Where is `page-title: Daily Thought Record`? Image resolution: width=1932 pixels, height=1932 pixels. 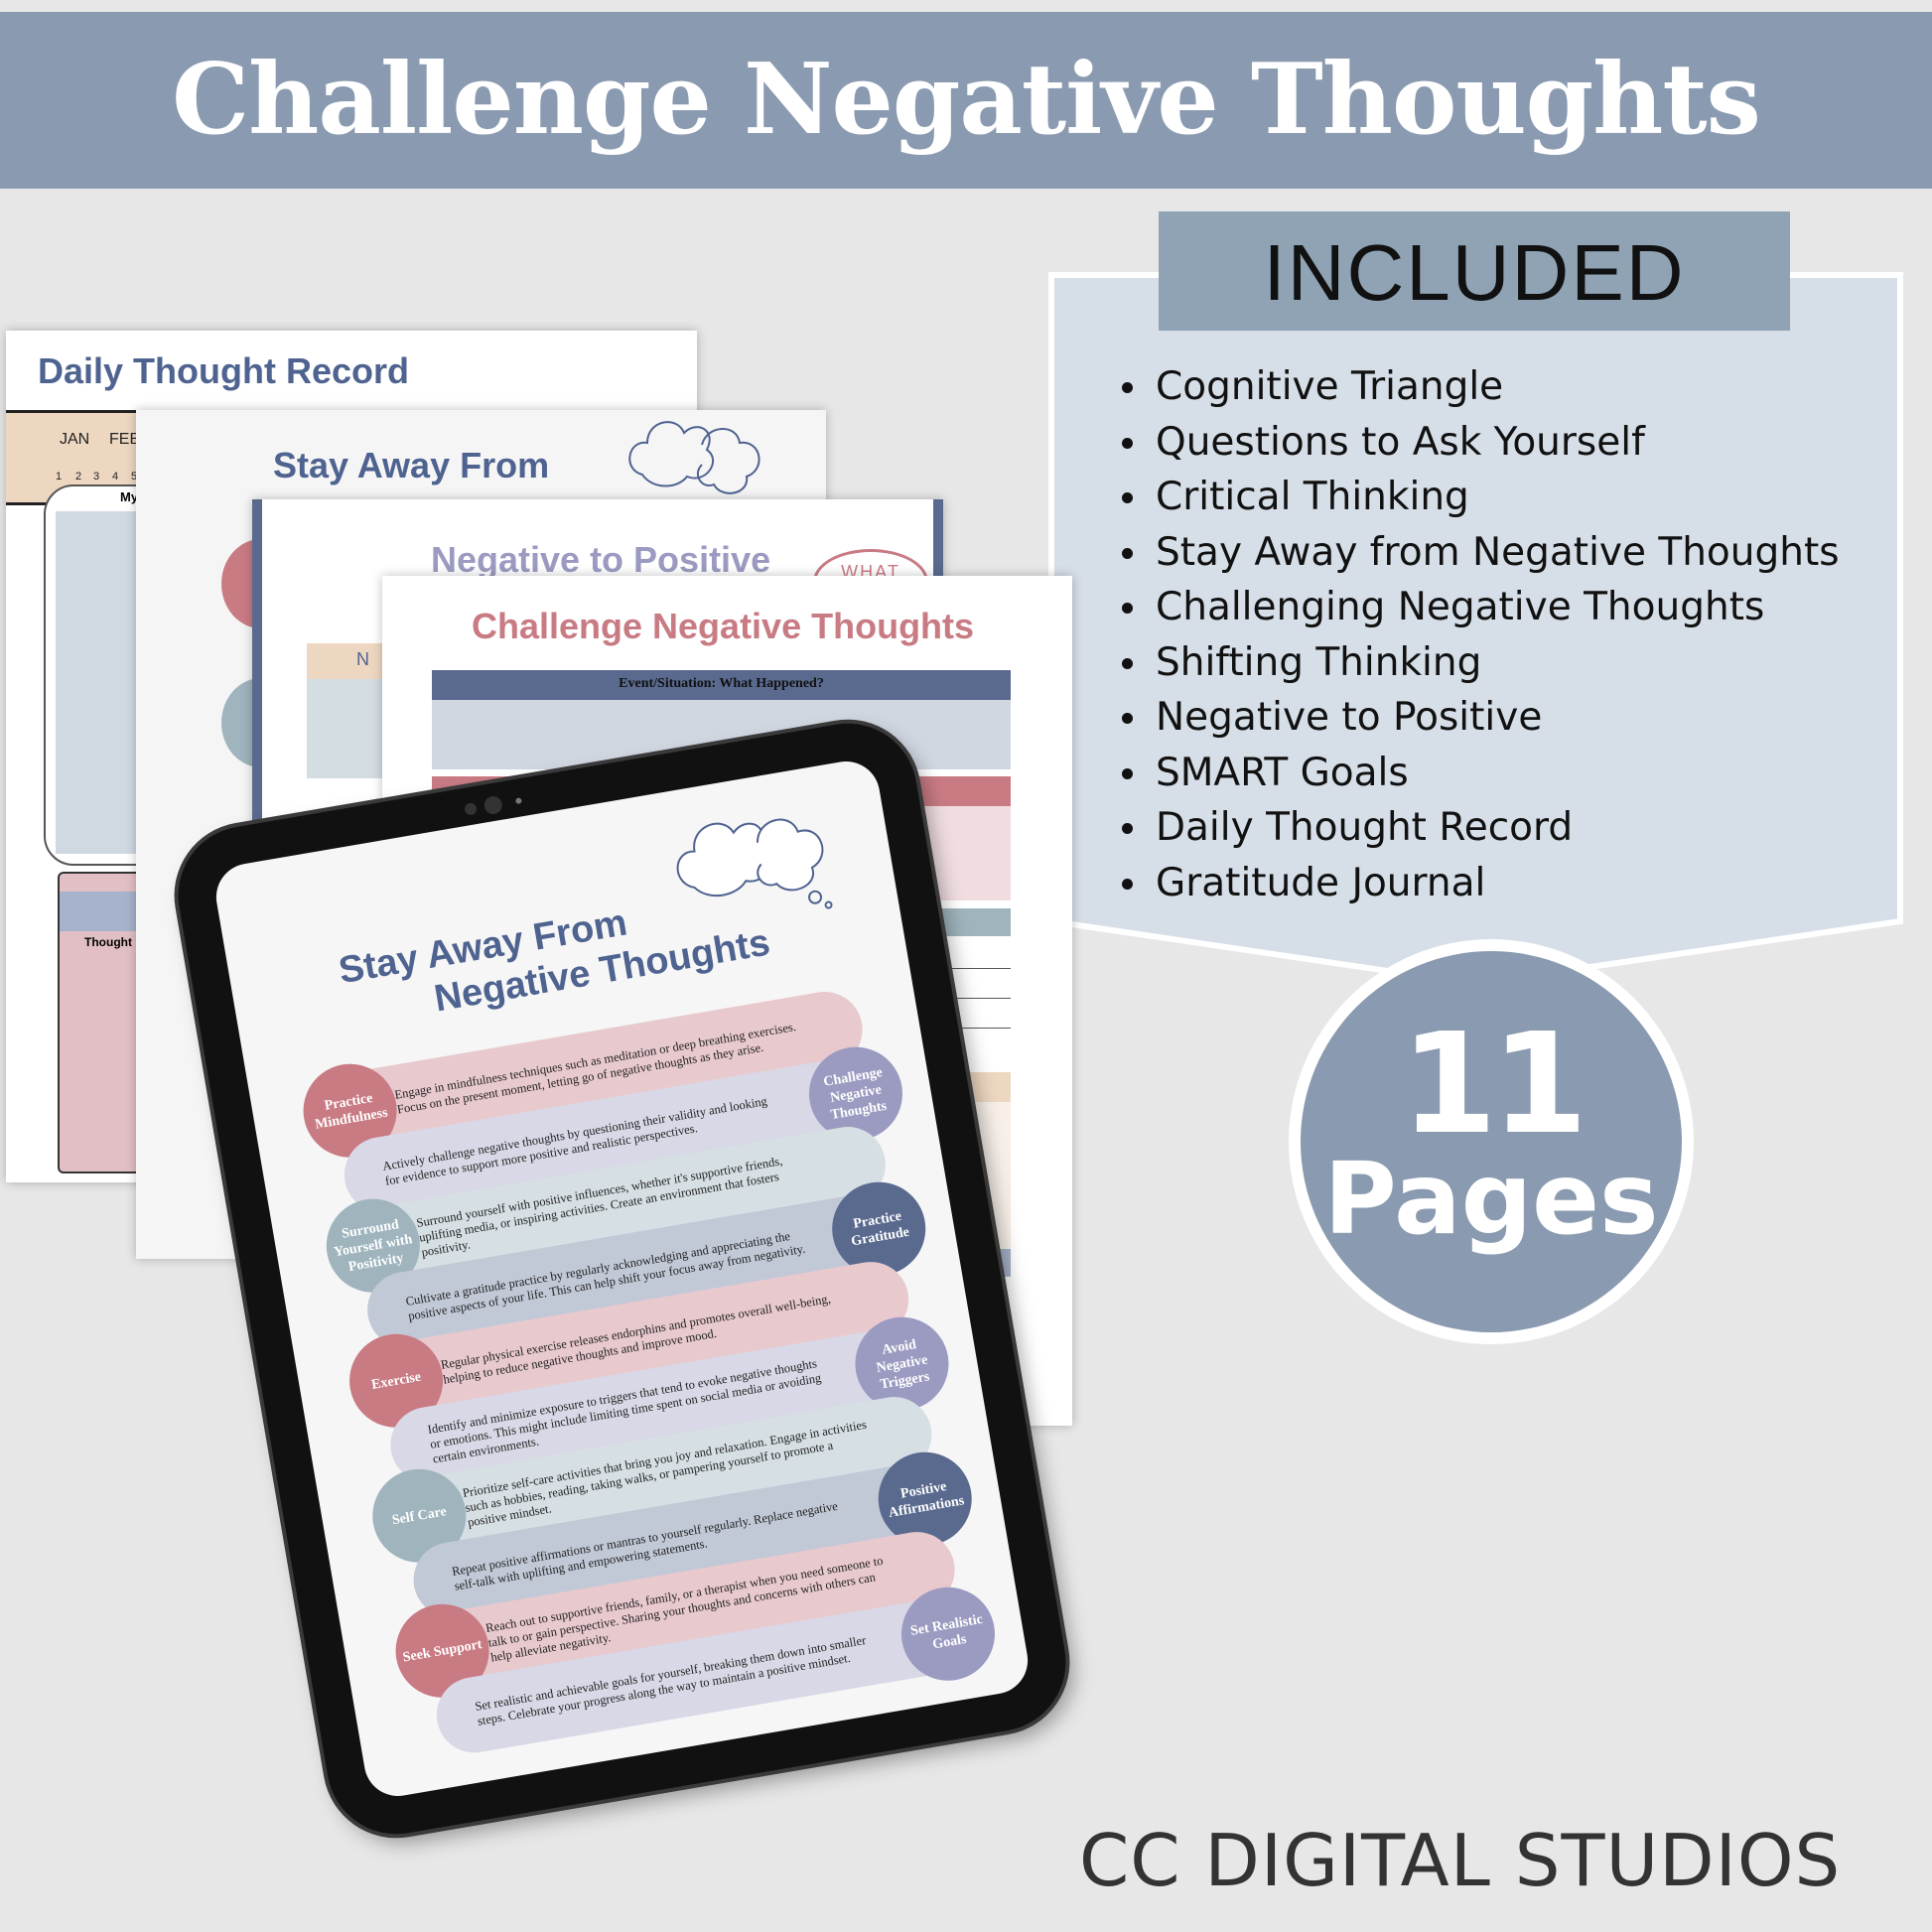 page-title: Daily Thought Record is located at coordinates (224, 371).